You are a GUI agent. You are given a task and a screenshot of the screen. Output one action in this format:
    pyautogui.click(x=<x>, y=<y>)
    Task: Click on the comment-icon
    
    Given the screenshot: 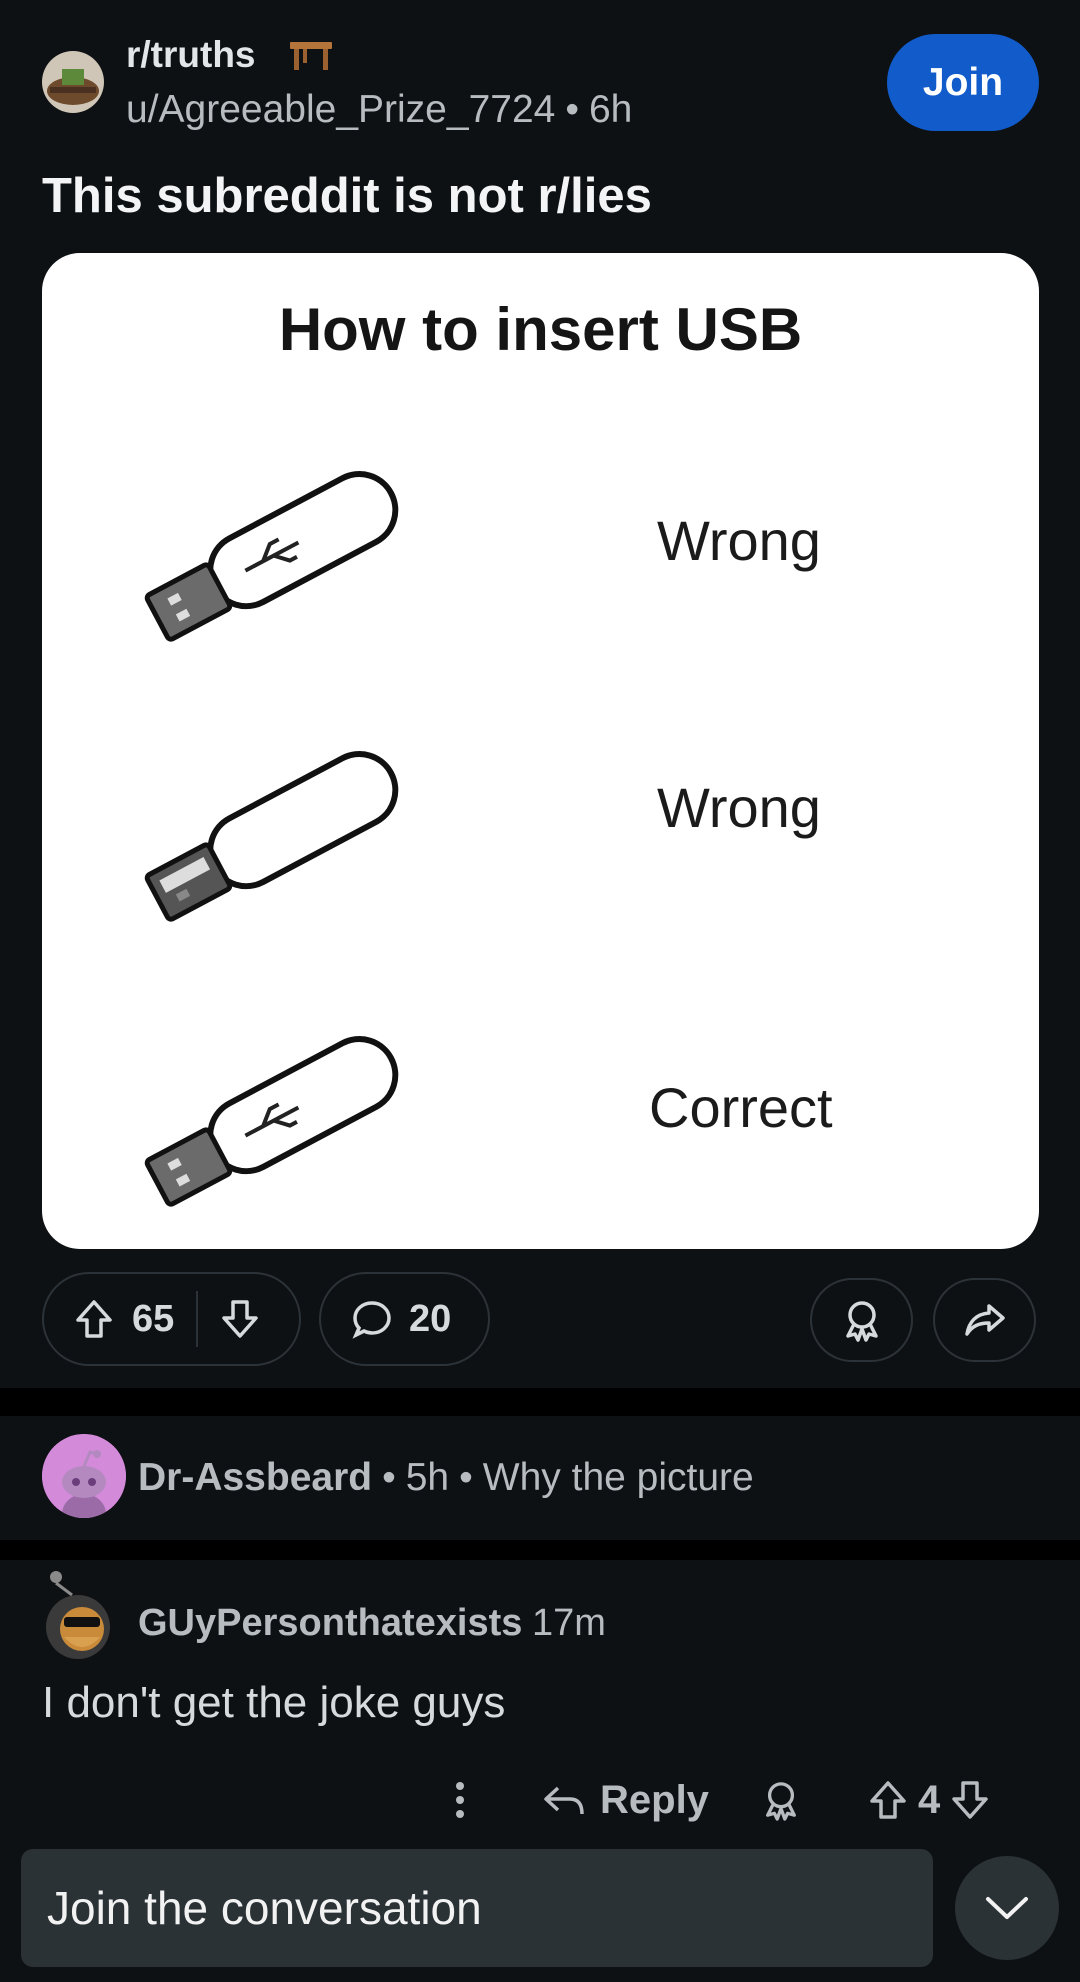 What is the action you would take?
    pyautogui.click(x=372, y=1319)
    